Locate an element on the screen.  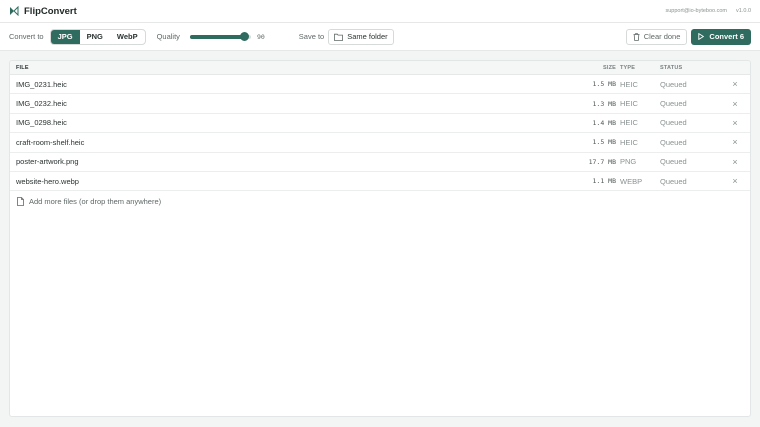
clear-done-button: Clear done is located at coordinates (656, 36).